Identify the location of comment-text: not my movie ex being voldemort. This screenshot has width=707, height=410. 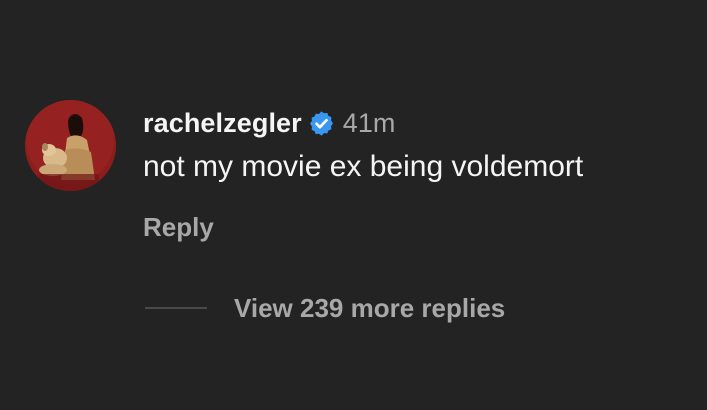
(363, 166).